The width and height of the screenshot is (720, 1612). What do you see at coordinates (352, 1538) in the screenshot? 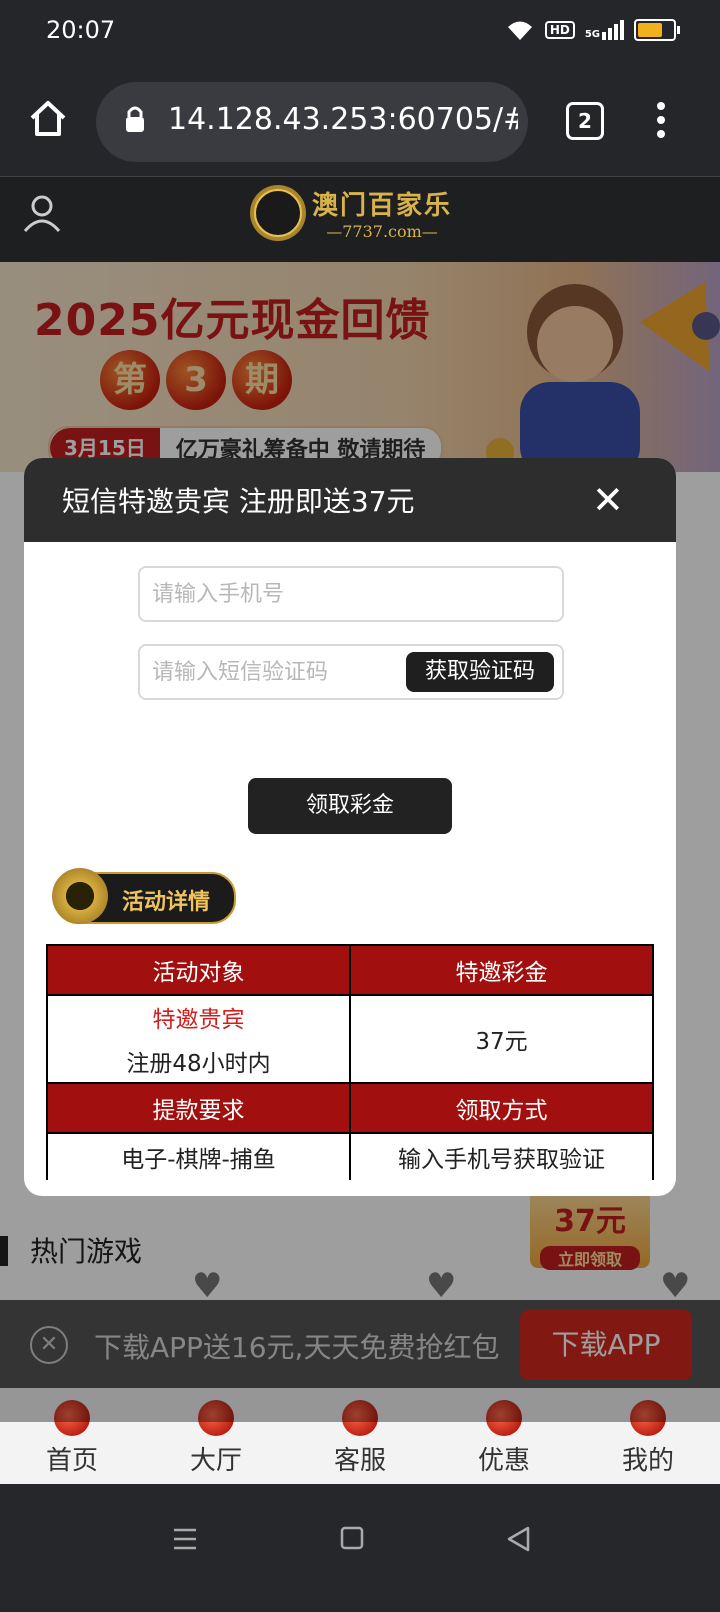
I see `home-nav-button-icon` at bounding box center [352, 1538].